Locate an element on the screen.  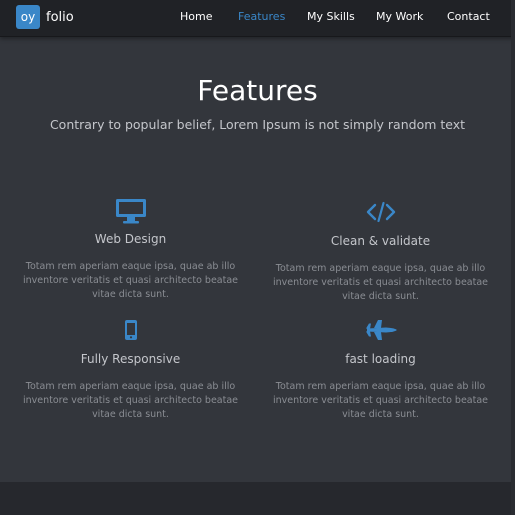
code-icon is located at coordinates (380, 212).